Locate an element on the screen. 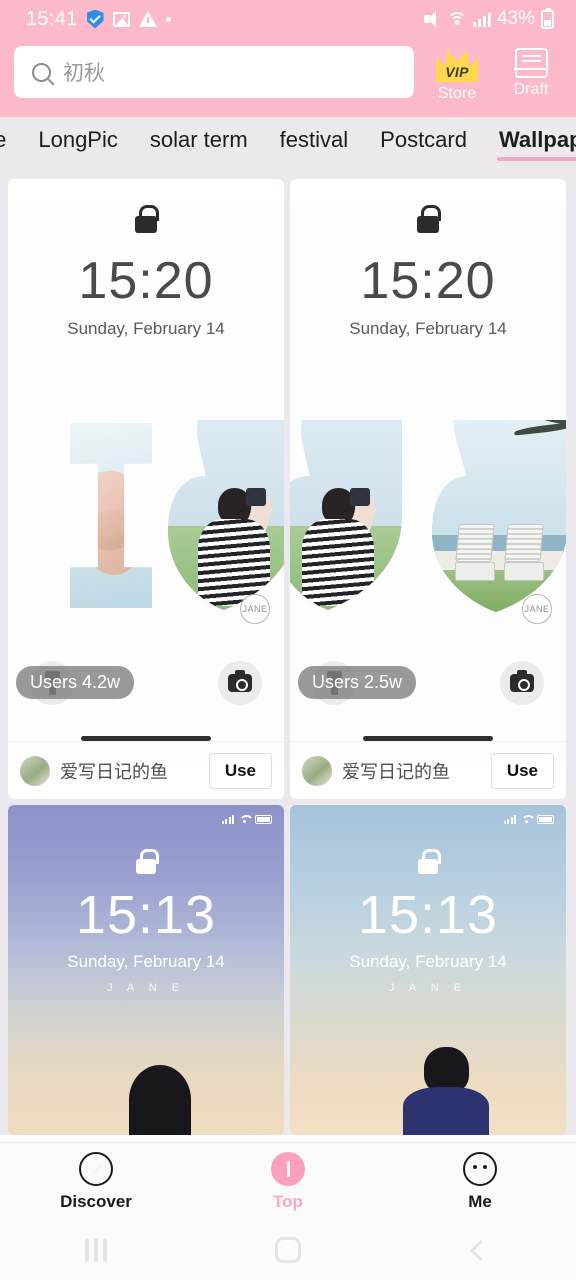 The width and height of the screenshot is (576, 1280). beach-photo is located at coordinates (499, 516).